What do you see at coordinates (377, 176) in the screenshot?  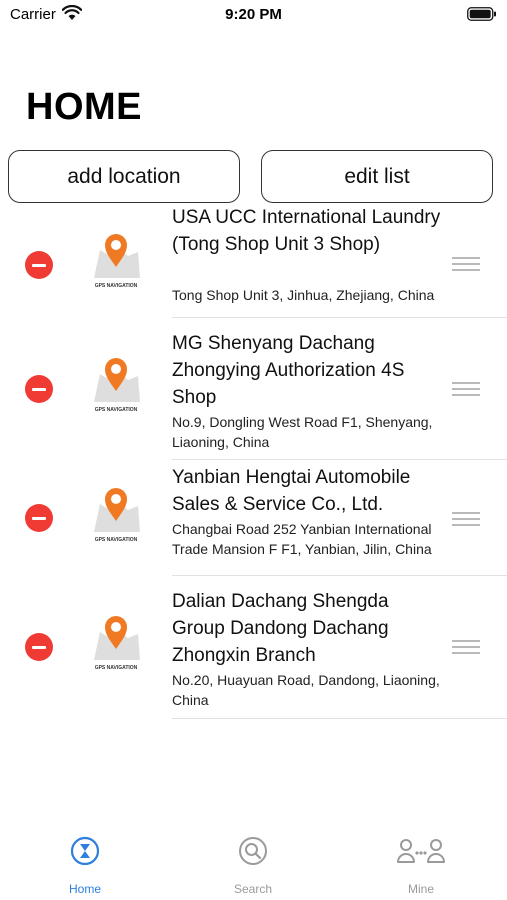 I see `edit-list-button: edit list` at bounding box center [377, 176].